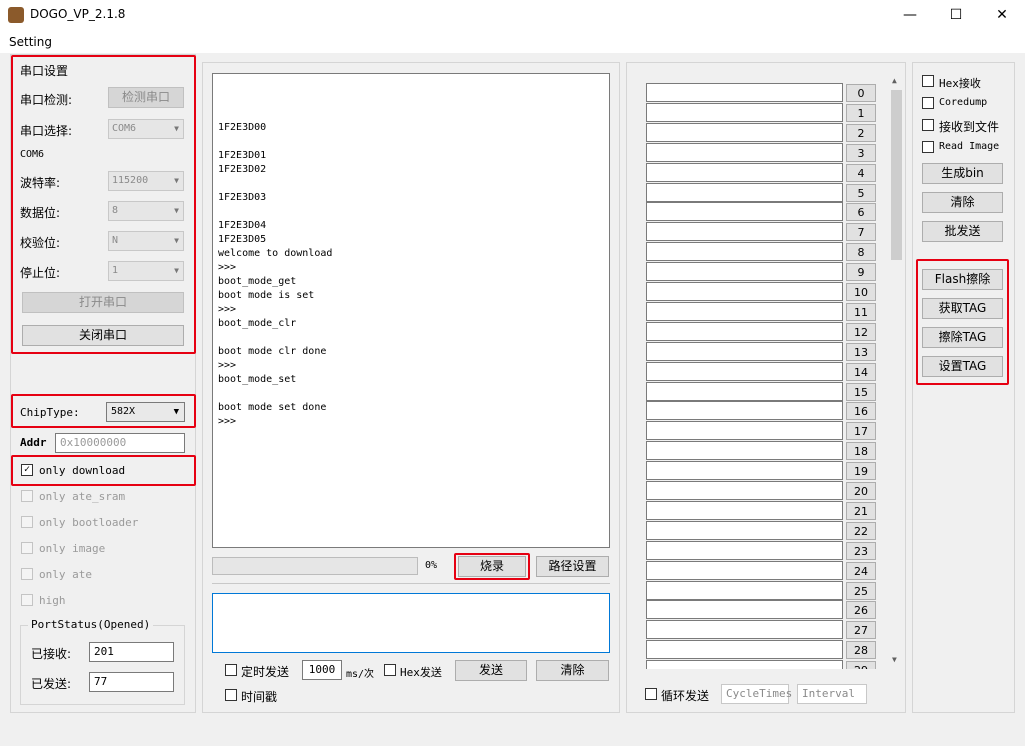 The height and width of the screenshot is (746, 1025). Describe the element at coordinates (30, 42) in the screenshot. I see `menu-setting: Setting` at that location.